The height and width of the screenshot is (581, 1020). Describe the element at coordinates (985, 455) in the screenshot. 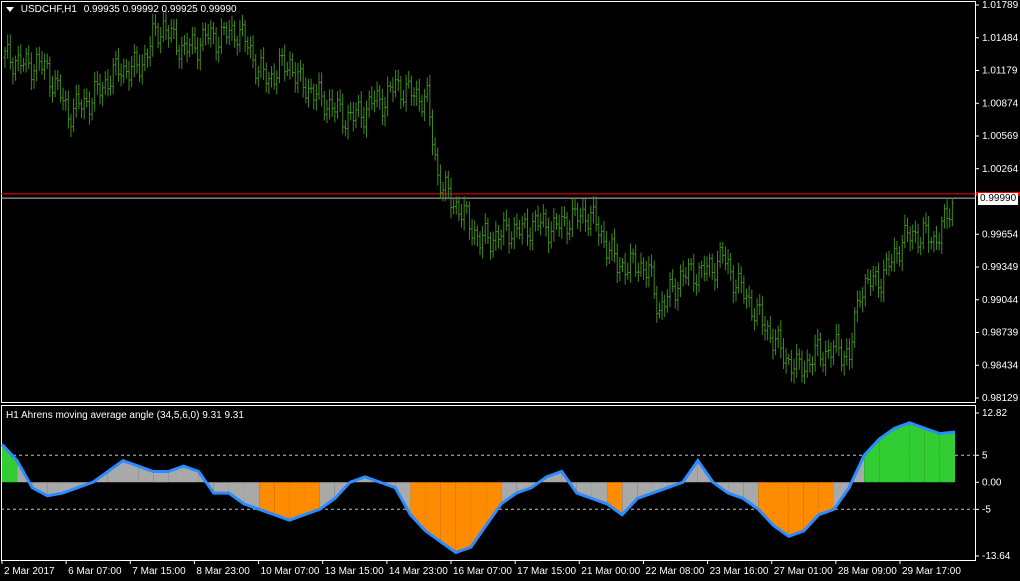

I see `ind-y-tick-label: 5` at that location.